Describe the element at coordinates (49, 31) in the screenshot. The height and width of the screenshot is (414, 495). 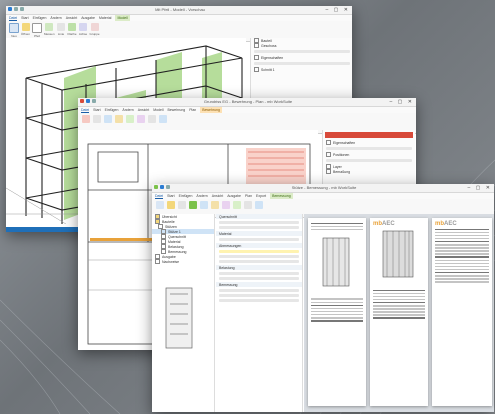
I see `ribbon-button-messen: Messen` at that location.